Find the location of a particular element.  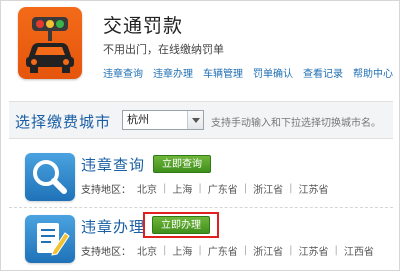

traffic-fine-logo-icon is located at coordinates (50, 43).